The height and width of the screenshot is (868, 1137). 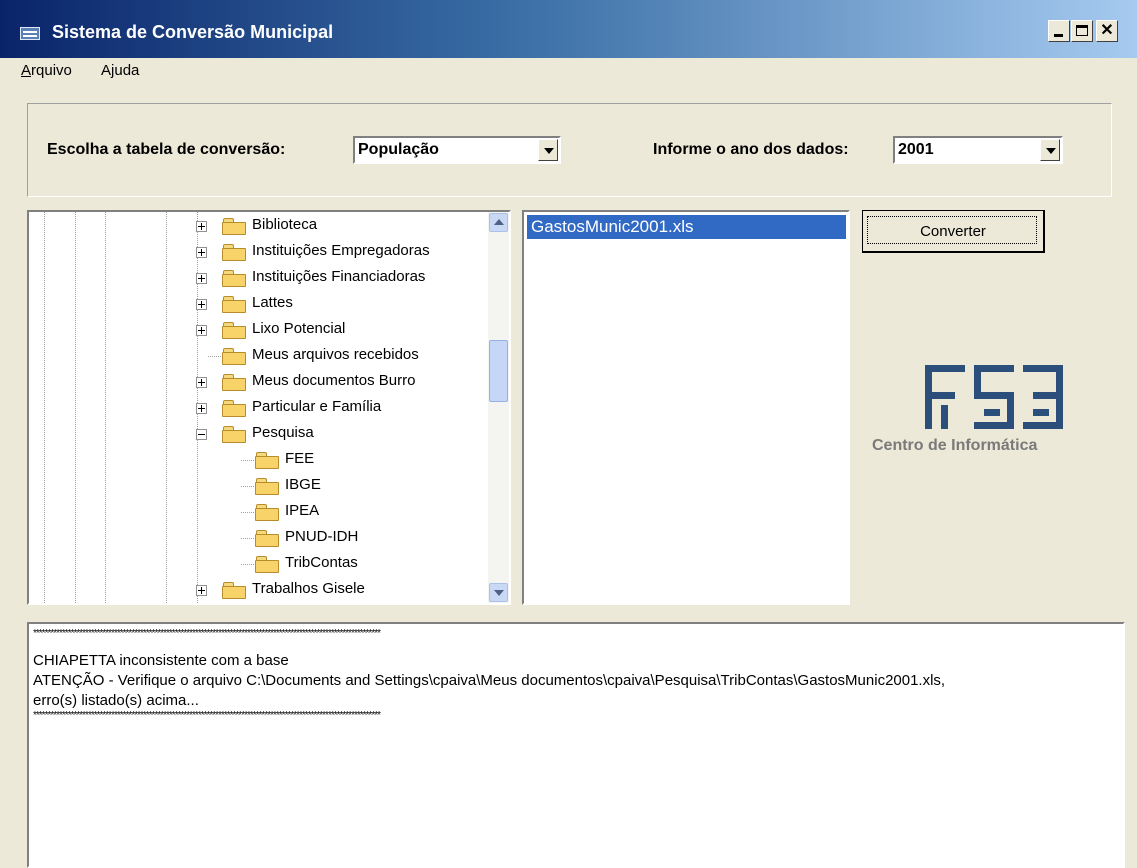 I want to click on tree-node-label: Meus arquivos recebidos, so click(x=335, y=354).